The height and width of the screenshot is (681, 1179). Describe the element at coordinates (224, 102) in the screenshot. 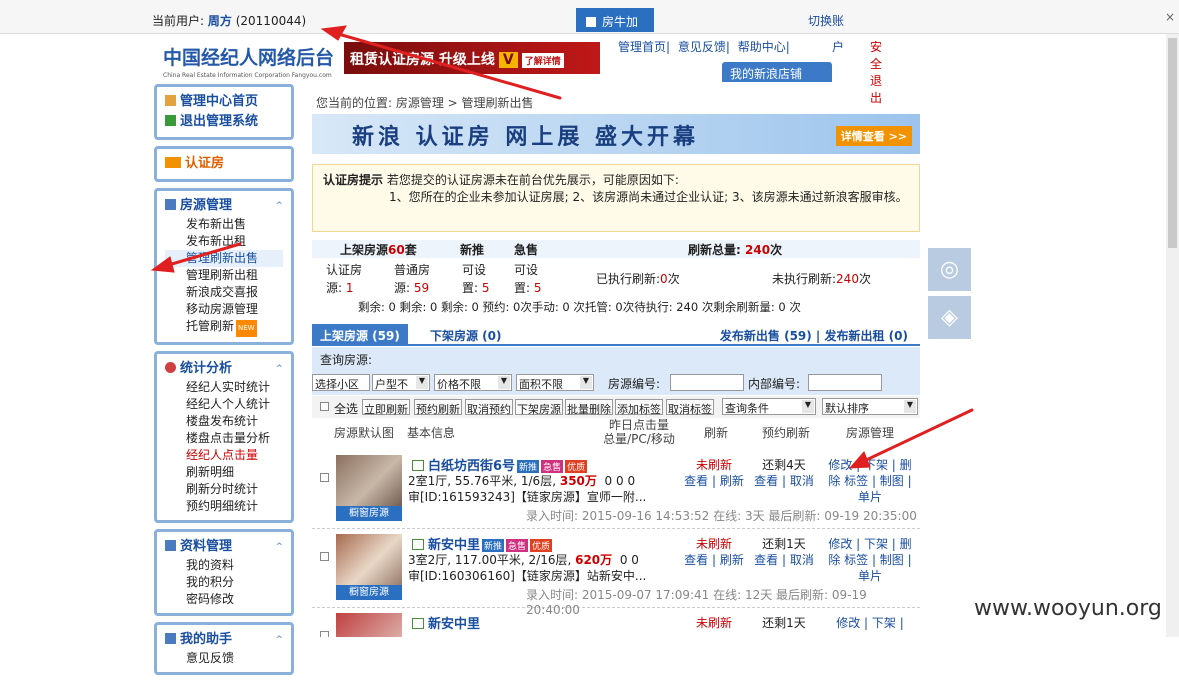

I see `sidebar-home: 管理中心首页` at that location.